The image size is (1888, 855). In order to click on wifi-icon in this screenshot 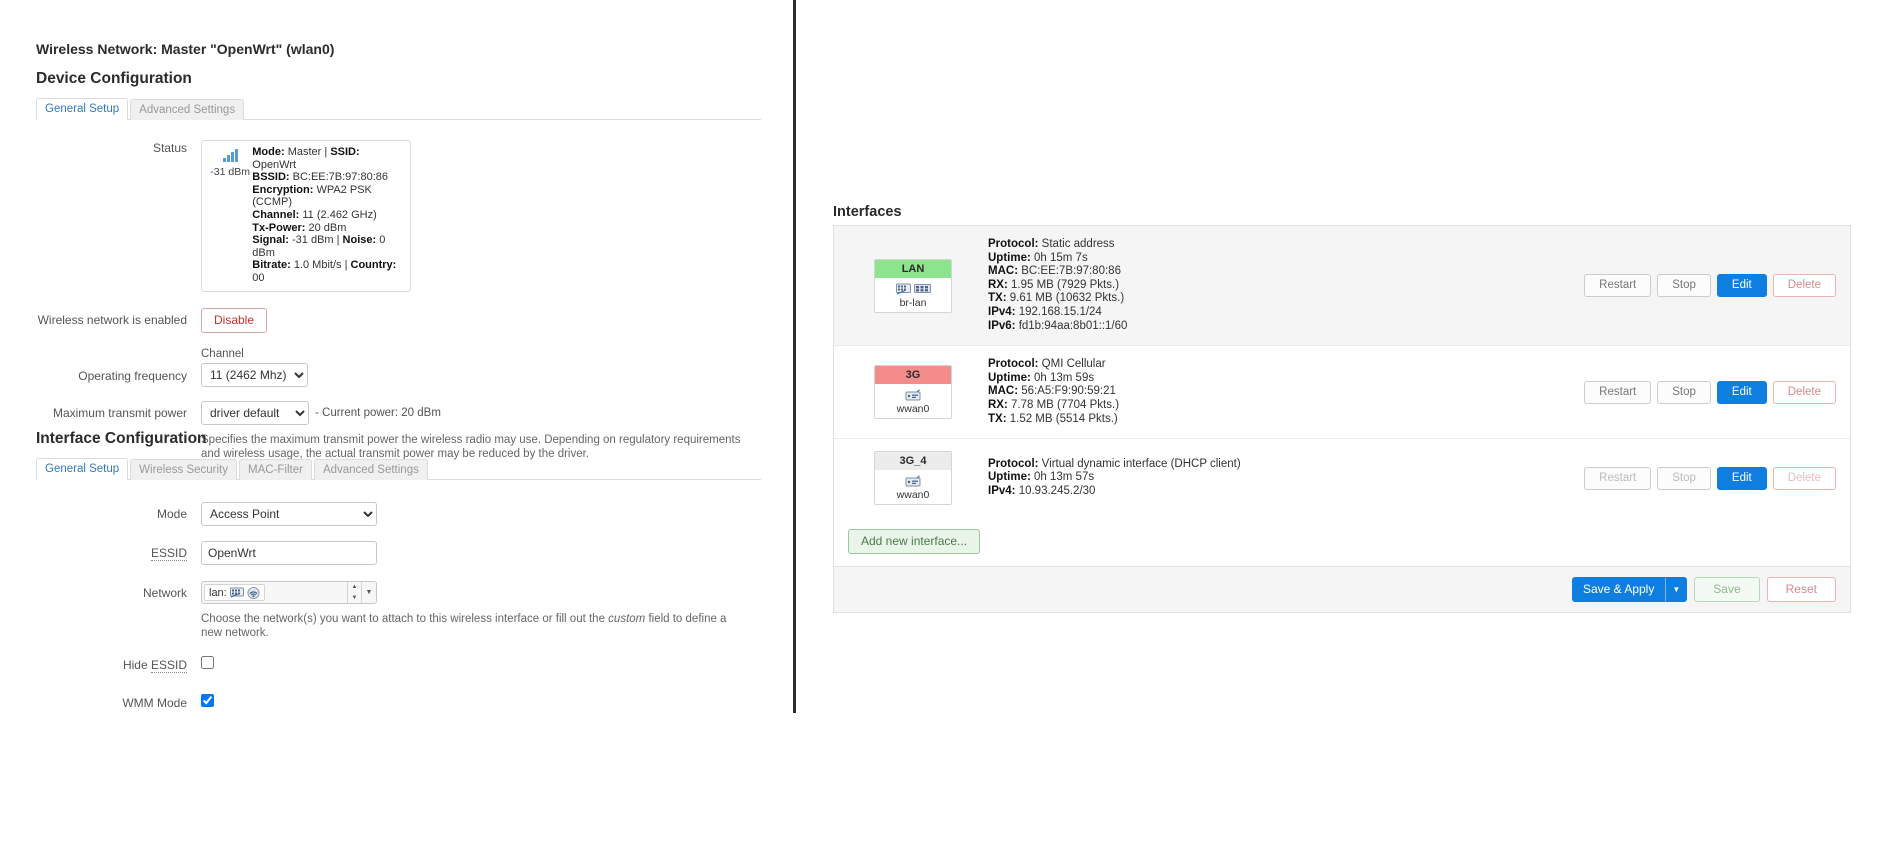, I will do `click(253, 592)`.